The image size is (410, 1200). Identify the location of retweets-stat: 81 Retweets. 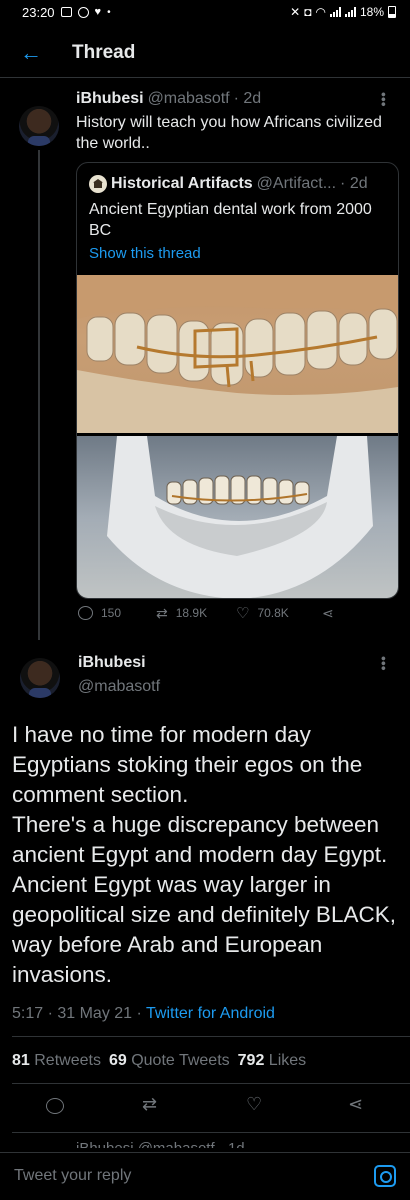
(56, 1061).